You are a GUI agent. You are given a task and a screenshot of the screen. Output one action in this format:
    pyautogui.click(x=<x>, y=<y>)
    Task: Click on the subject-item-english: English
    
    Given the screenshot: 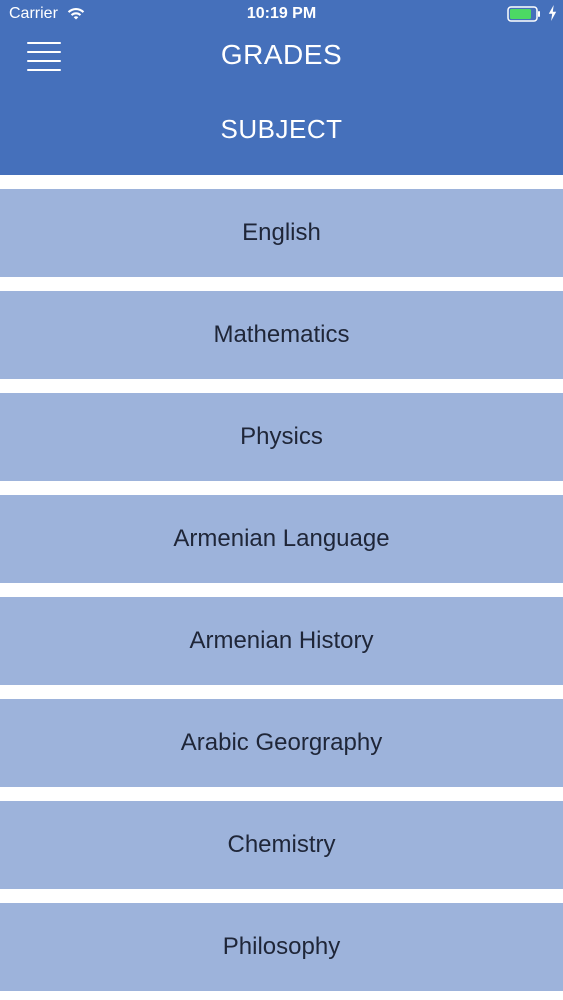 What is the action you would take?
    pyautogui.click(x=281, y=233)
    